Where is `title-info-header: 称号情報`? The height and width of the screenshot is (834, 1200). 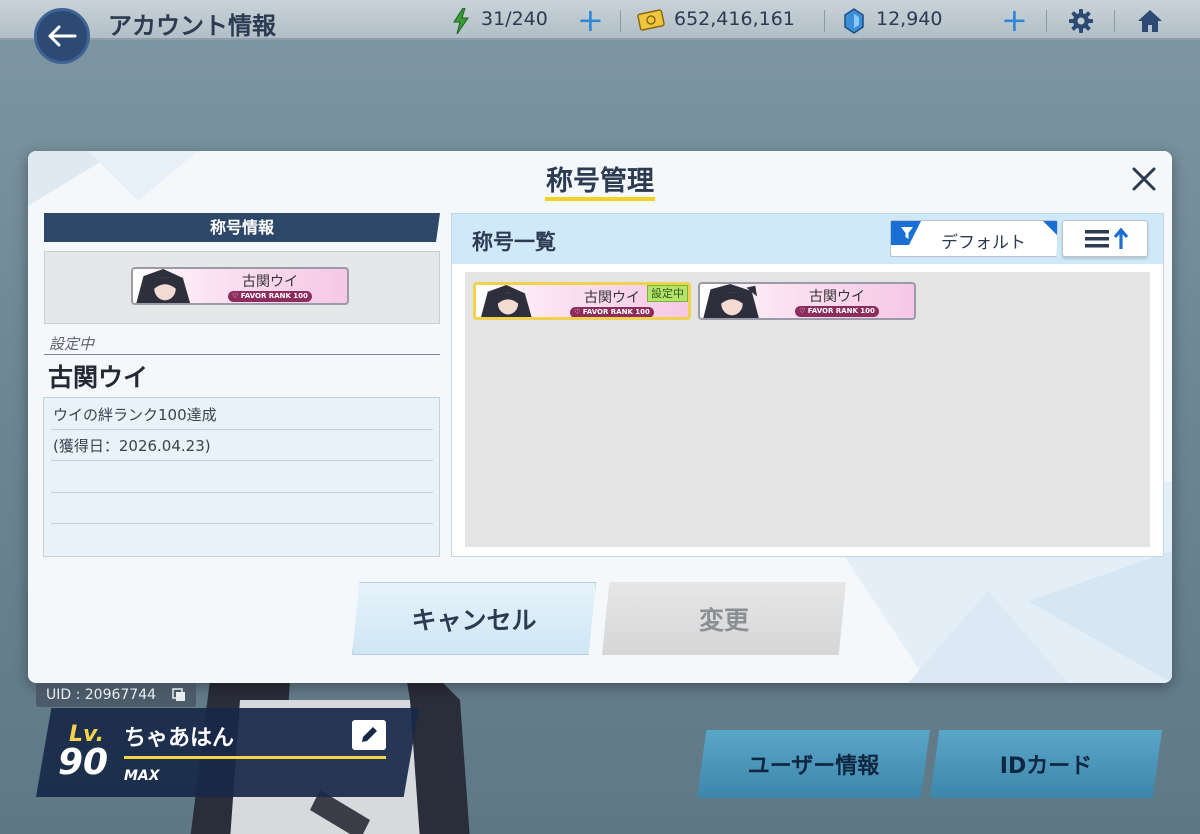 title-info-header: 称号情報 is located at coordinates (242, 227).